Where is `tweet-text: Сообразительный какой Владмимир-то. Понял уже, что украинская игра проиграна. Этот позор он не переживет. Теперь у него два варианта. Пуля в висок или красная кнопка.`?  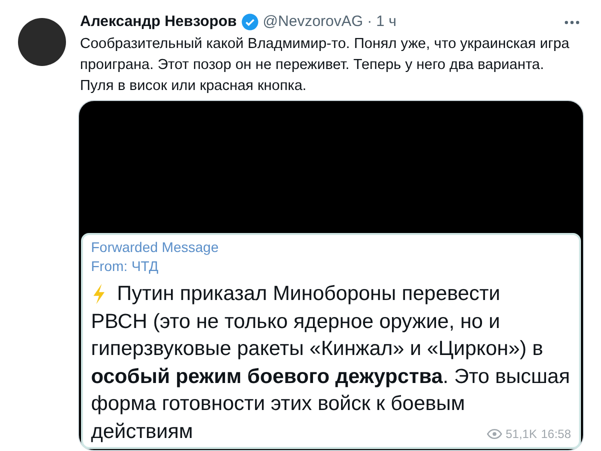 tweet-text: Сообразительный какой Владмимир-то. Понял уже, что украинская игра проиграна. Этот позор он не переживет. Теперь у него два варианта. Пуля в висок или красная кнопка. is located at coordinates (325, 65).